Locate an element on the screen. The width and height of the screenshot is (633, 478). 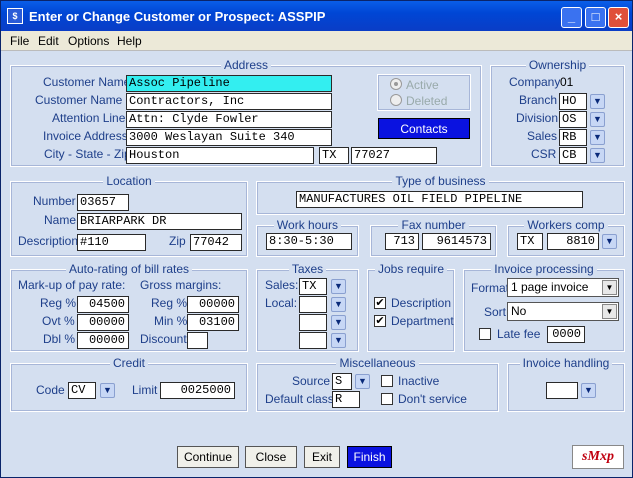
close-button: Close is located at coordinates (271, 457).